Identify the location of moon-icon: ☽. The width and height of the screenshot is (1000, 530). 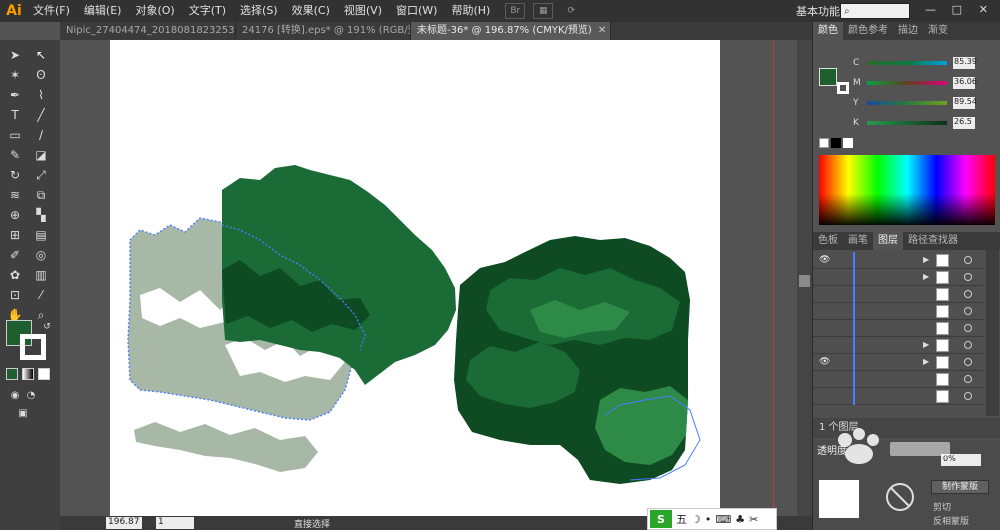
(696, 519).